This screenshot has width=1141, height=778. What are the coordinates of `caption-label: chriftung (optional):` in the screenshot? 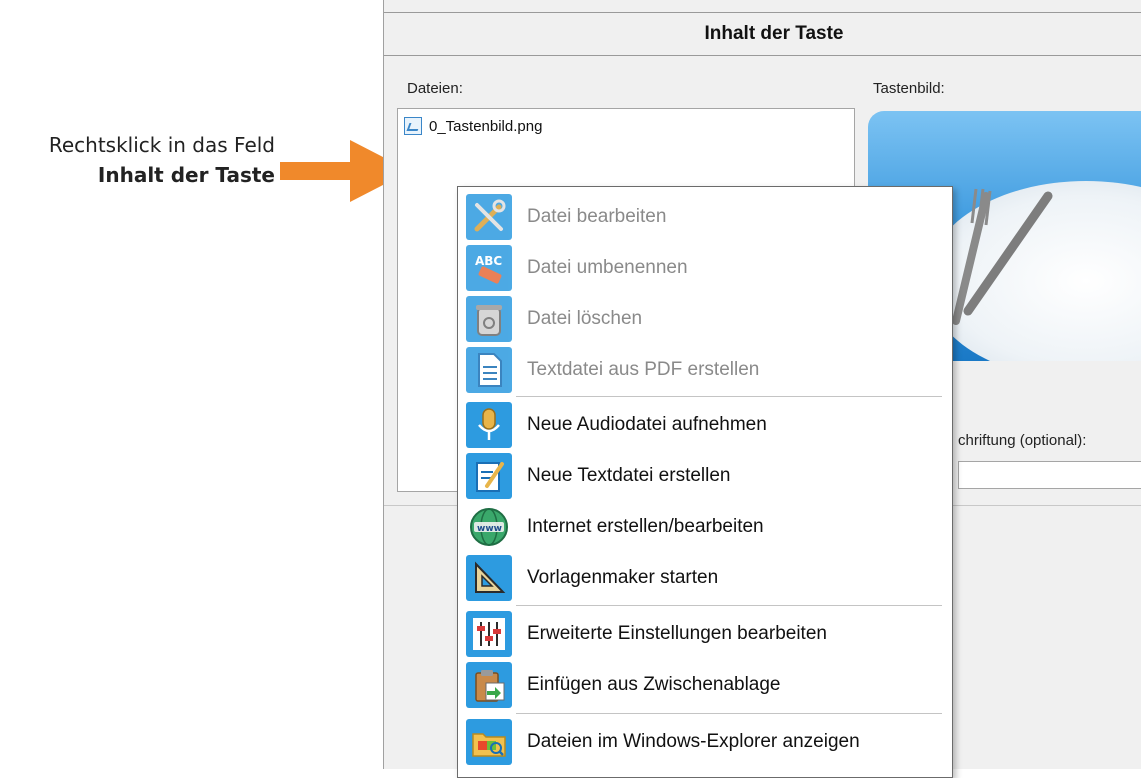 It's located at (1022, 440).